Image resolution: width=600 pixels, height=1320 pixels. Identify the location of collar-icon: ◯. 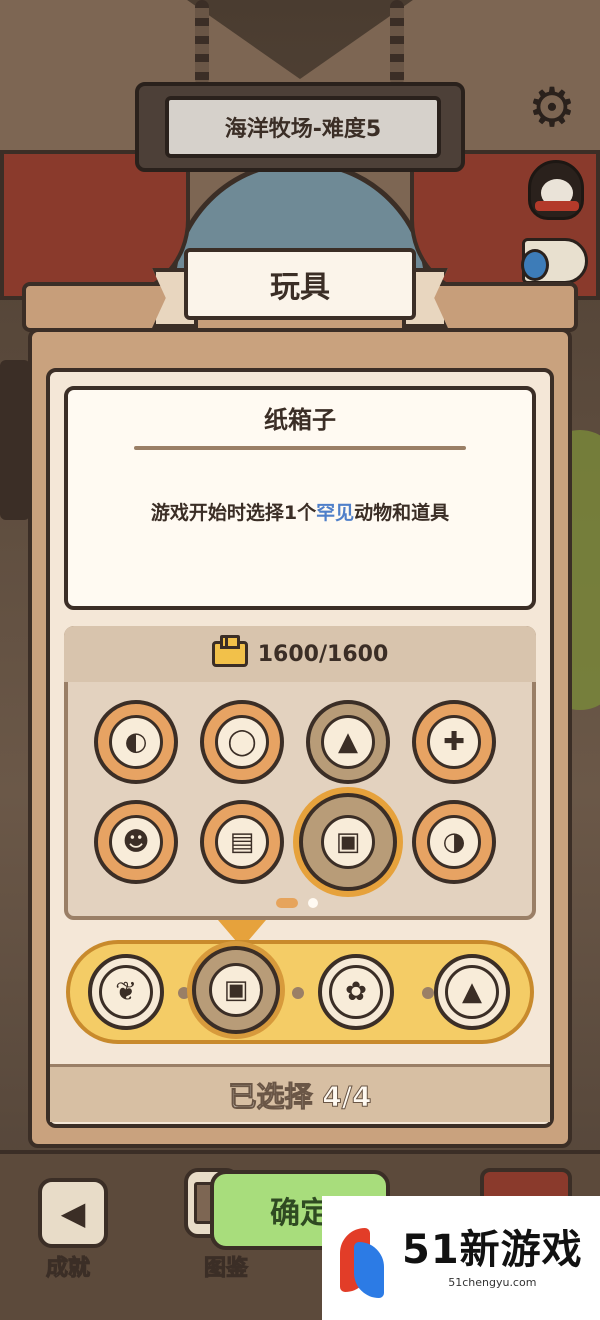
(242, 742).